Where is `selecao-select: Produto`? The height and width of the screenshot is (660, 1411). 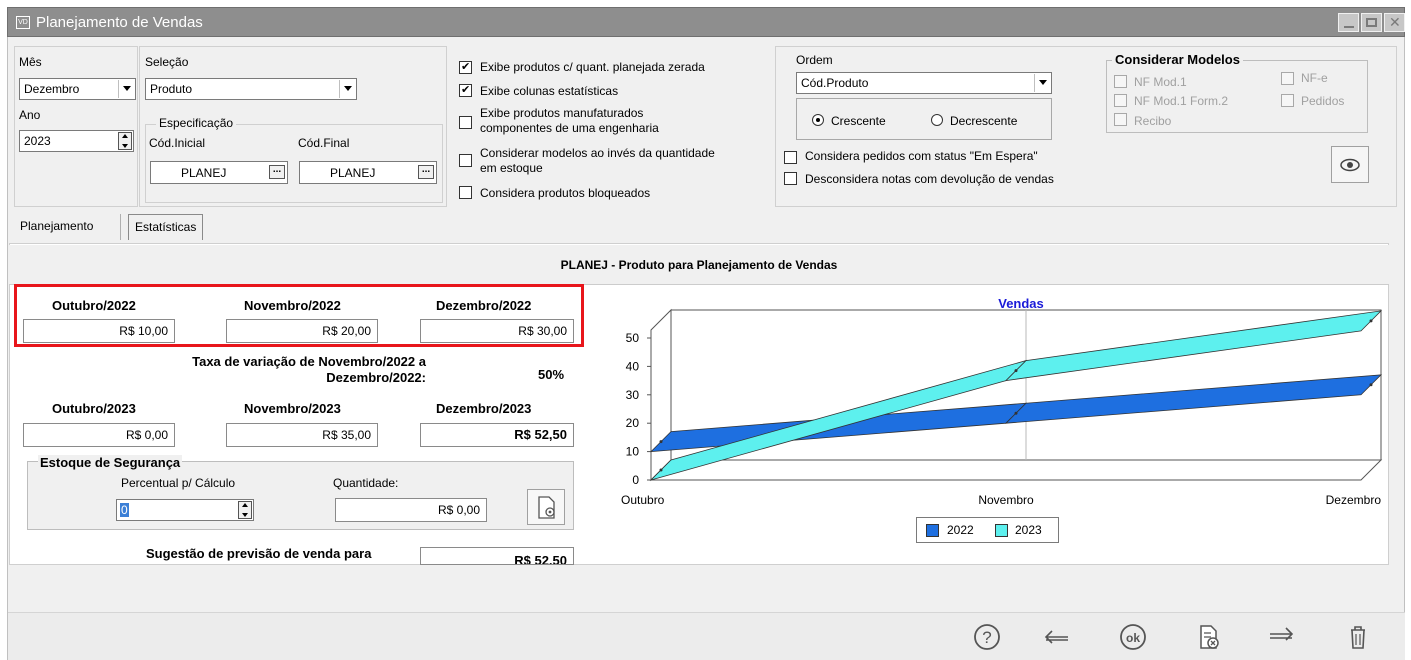
selecao-select: Produto is located at coordinates (251, 89).